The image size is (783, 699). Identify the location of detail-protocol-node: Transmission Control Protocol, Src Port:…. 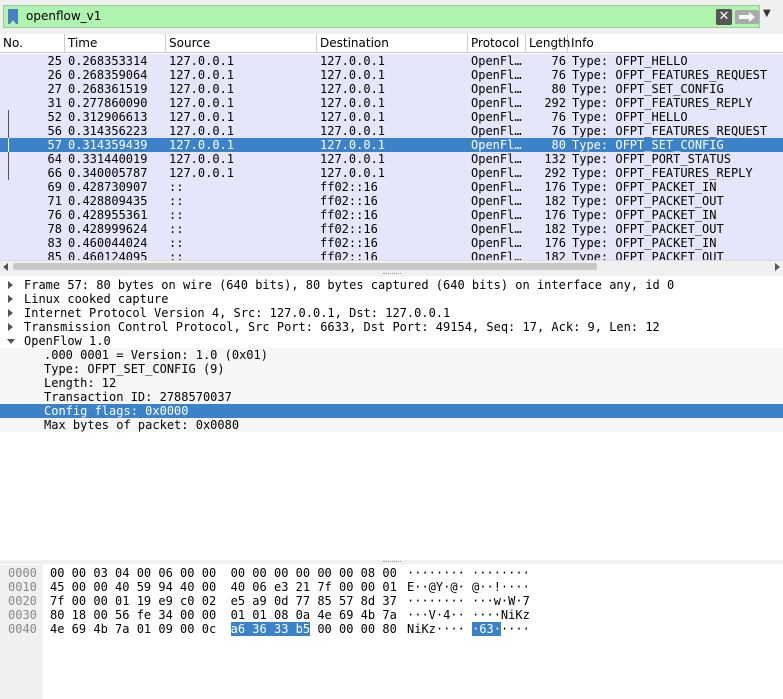
(391, 327).